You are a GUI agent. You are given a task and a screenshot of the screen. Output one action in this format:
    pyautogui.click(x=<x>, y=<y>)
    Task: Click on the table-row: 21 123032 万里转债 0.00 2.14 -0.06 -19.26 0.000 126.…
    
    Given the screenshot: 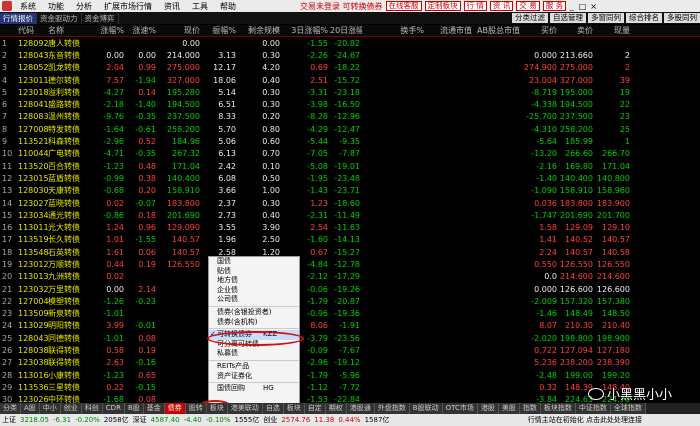 What is the action you would take?
    pyautogui.click(x=350, y=289)
    